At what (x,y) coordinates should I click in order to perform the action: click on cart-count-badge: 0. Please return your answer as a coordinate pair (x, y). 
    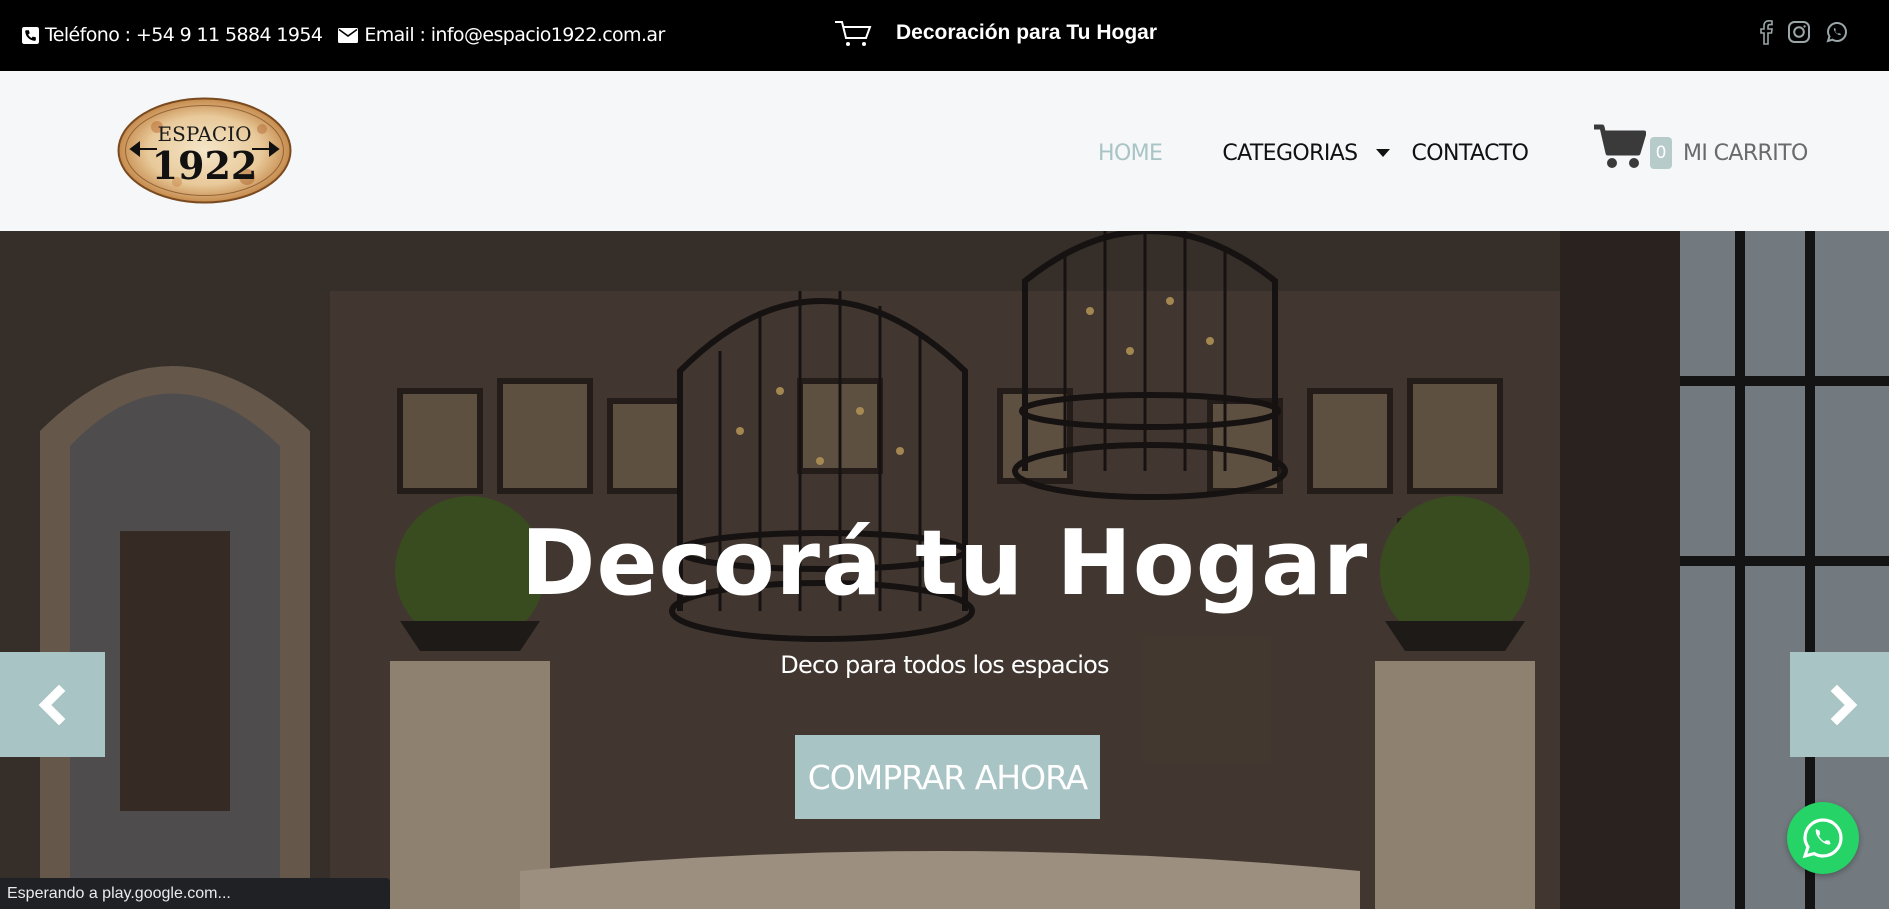
    Looking at the image, I should click on (1661, 153).